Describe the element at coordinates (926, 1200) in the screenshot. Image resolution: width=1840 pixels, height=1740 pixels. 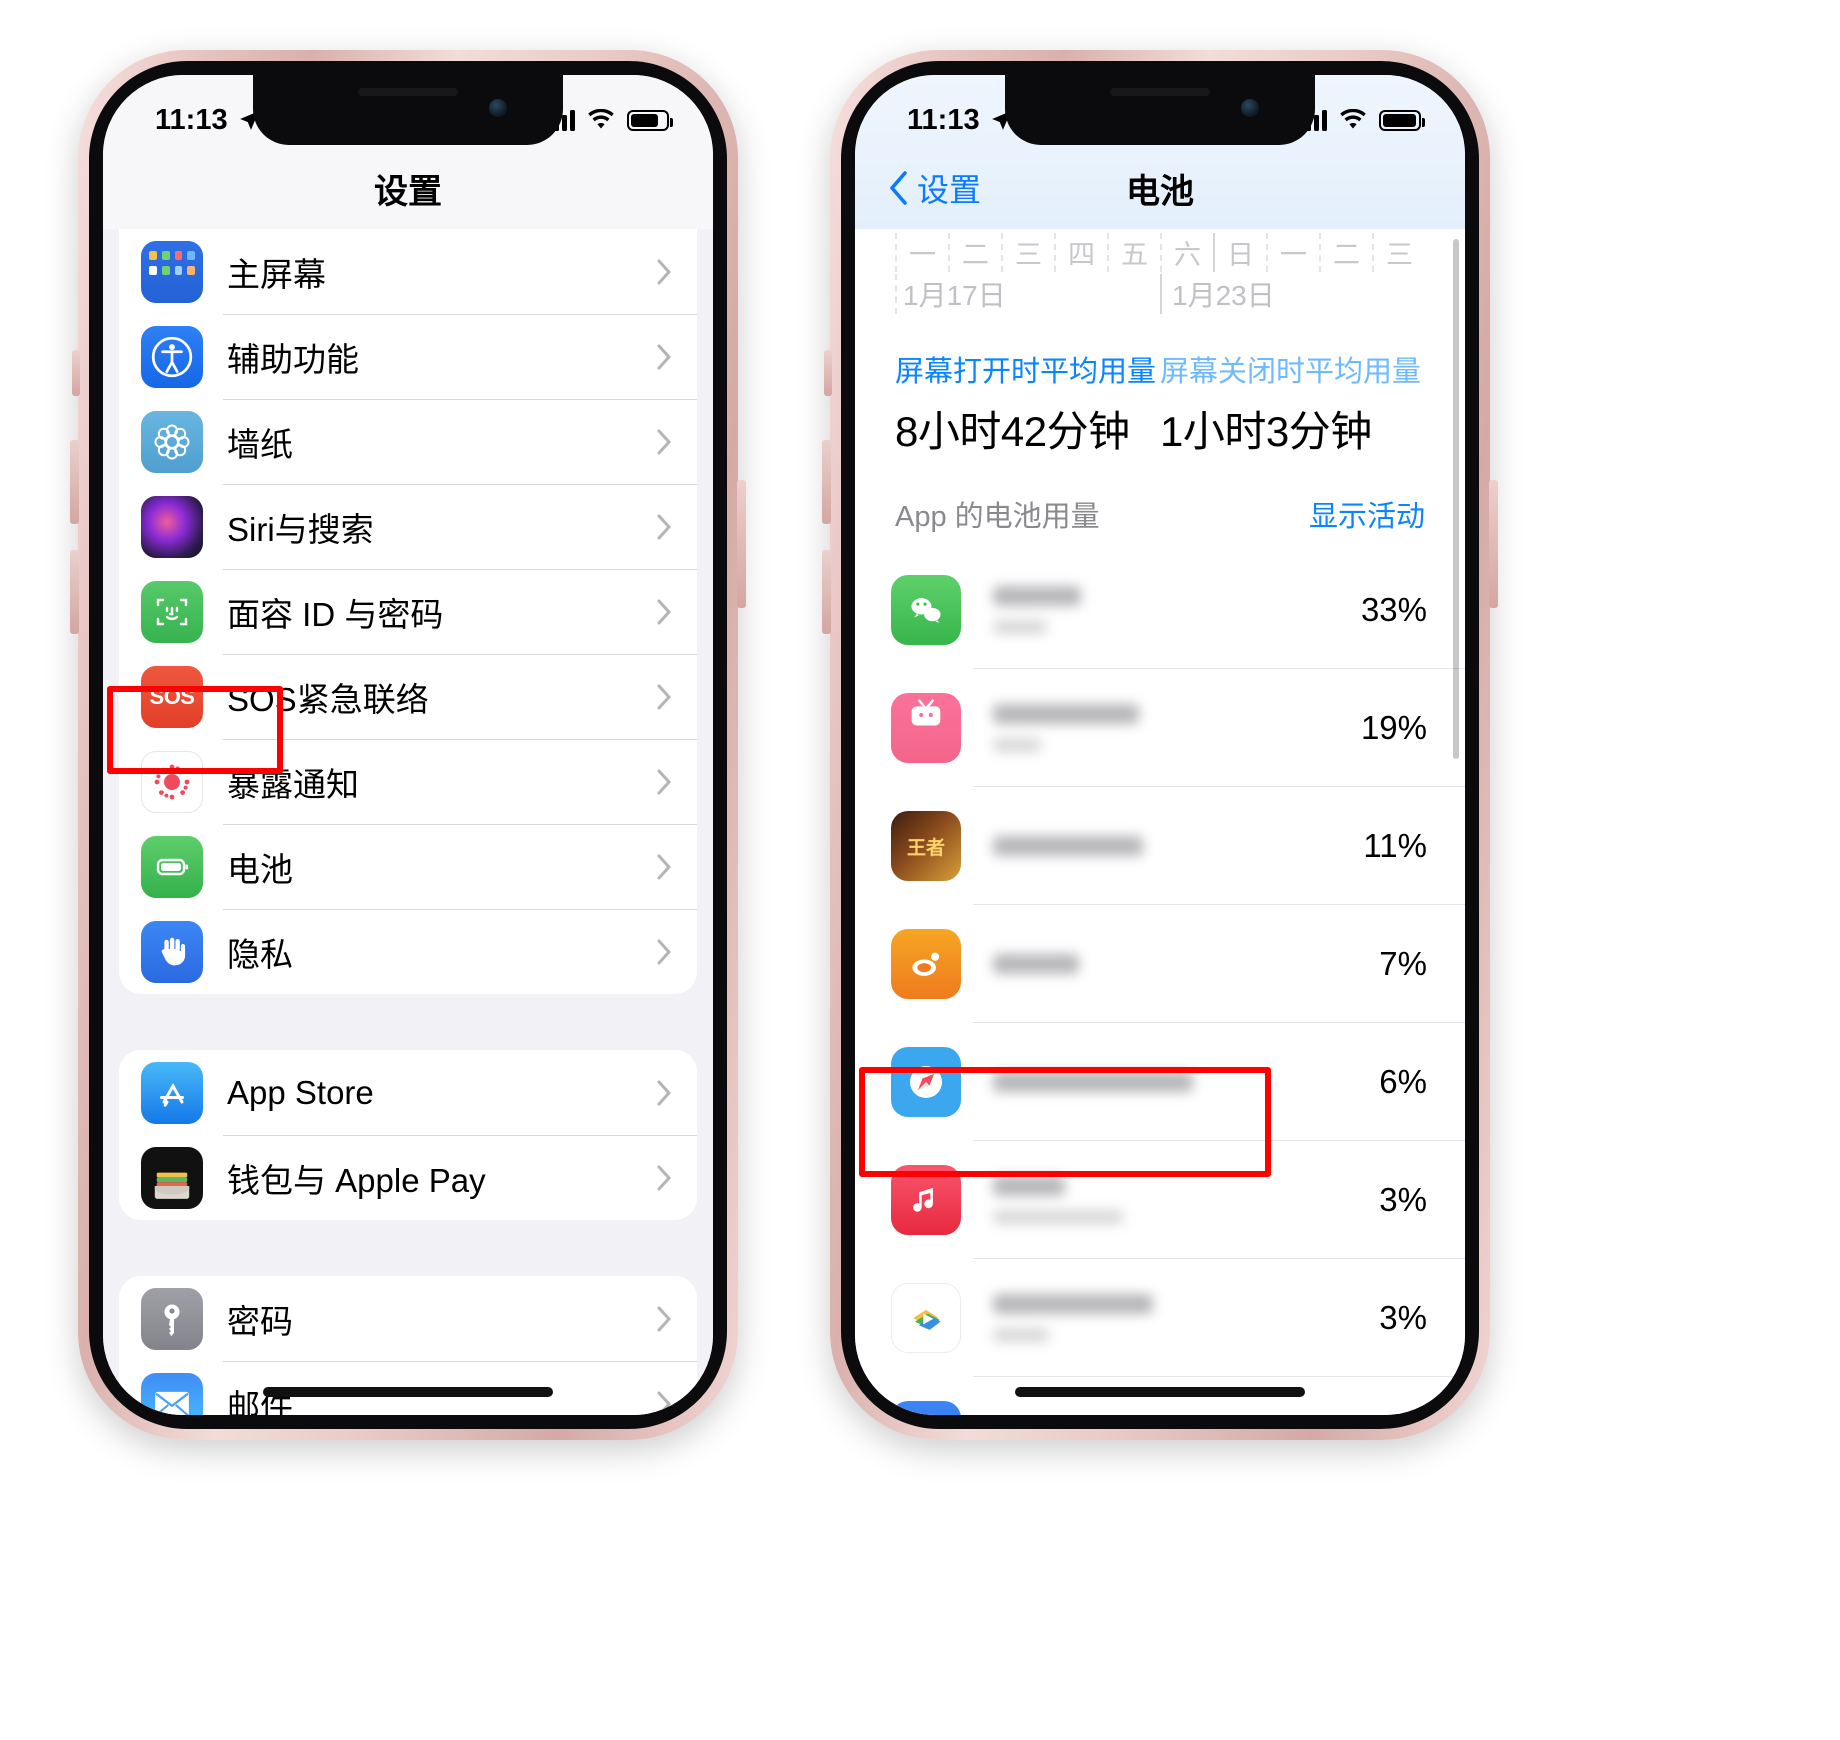
I see `apple-music-icon` at that location.